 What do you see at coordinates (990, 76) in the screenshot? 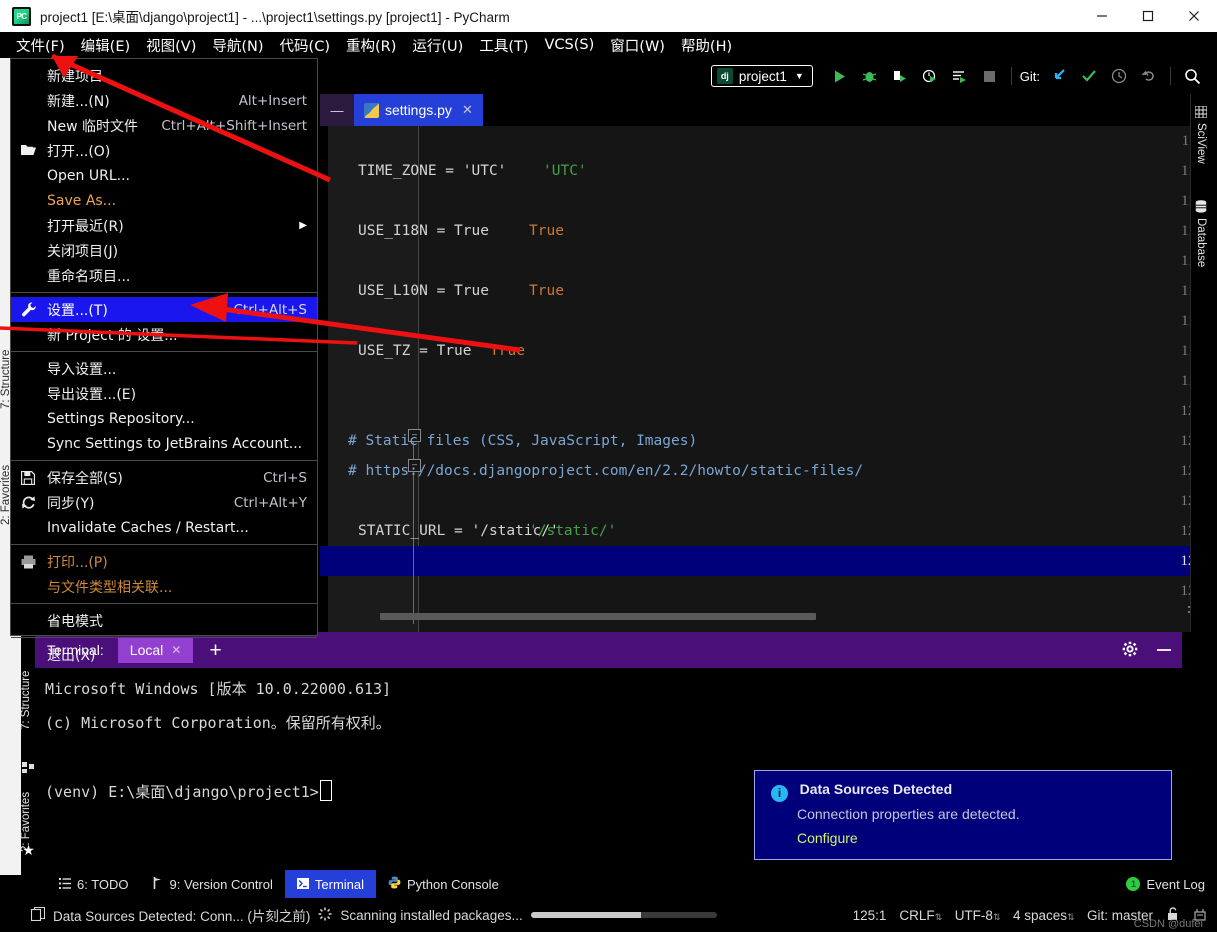
I see `stop-icon` at bounding box center [990, 76].